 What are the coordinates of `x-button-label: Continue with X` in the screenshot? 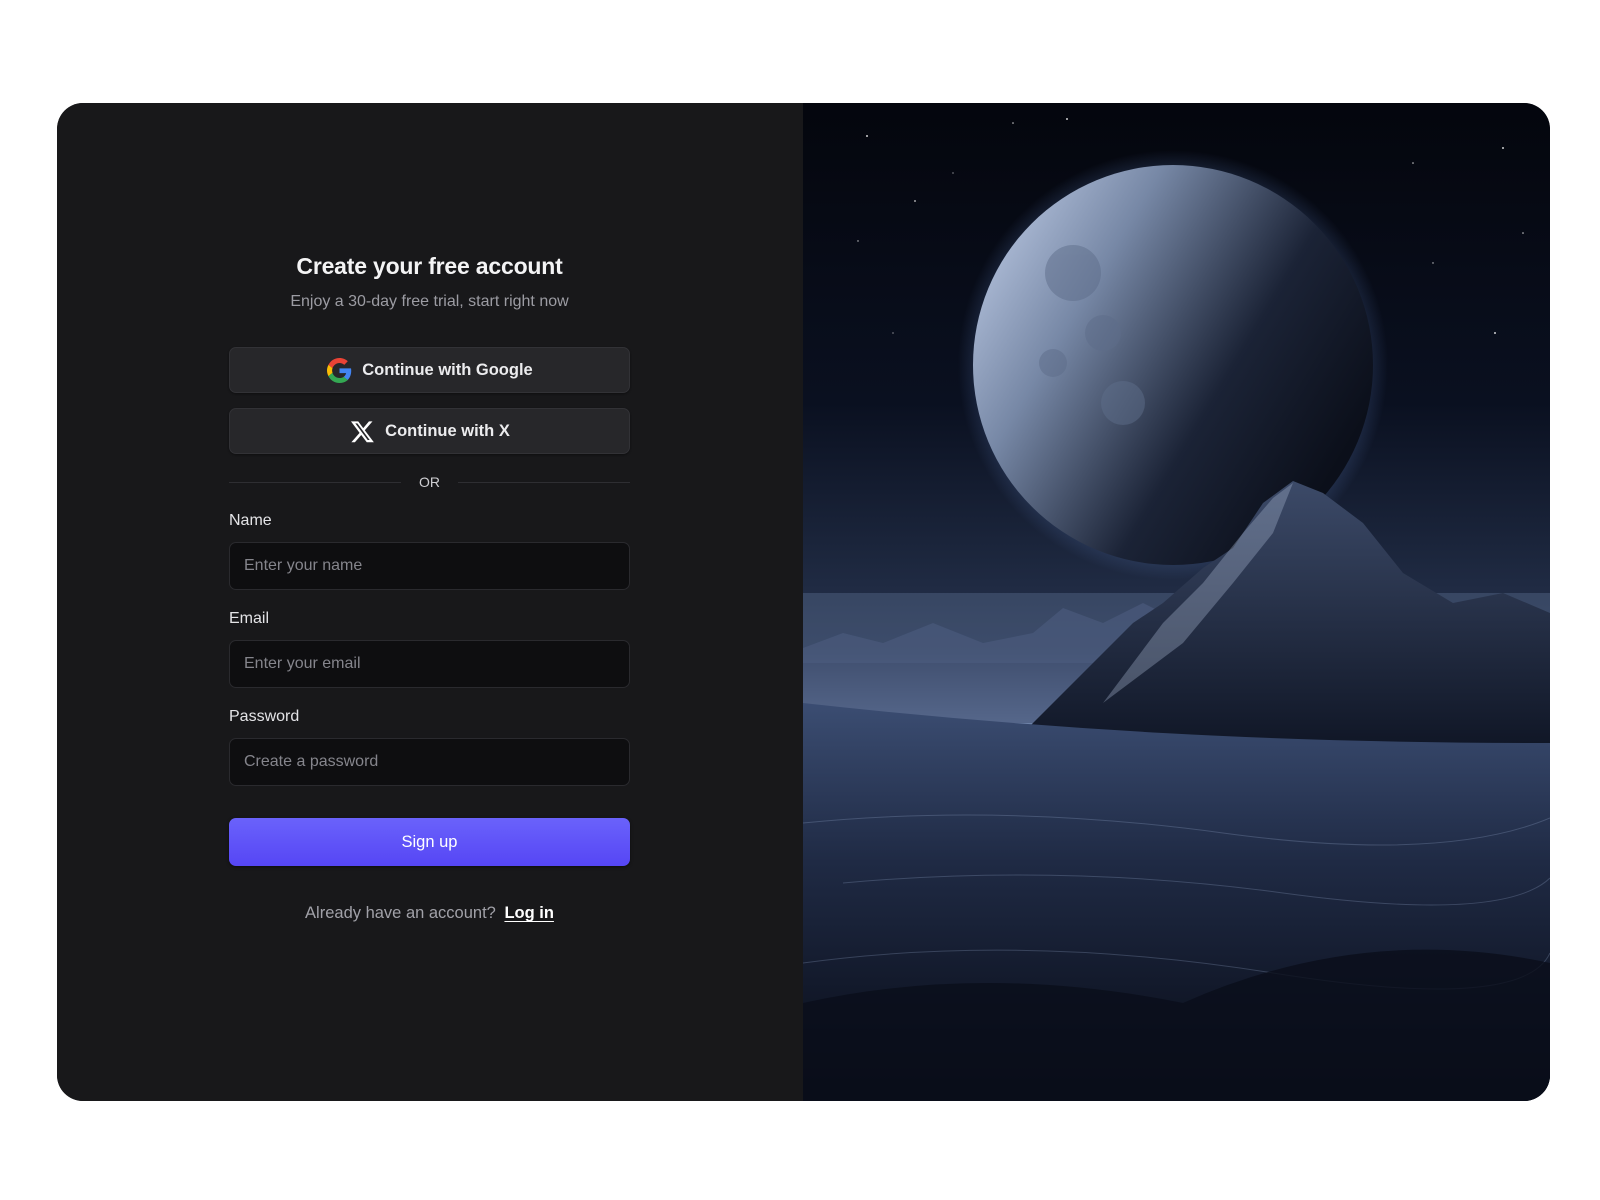 It's located at (447, 430).